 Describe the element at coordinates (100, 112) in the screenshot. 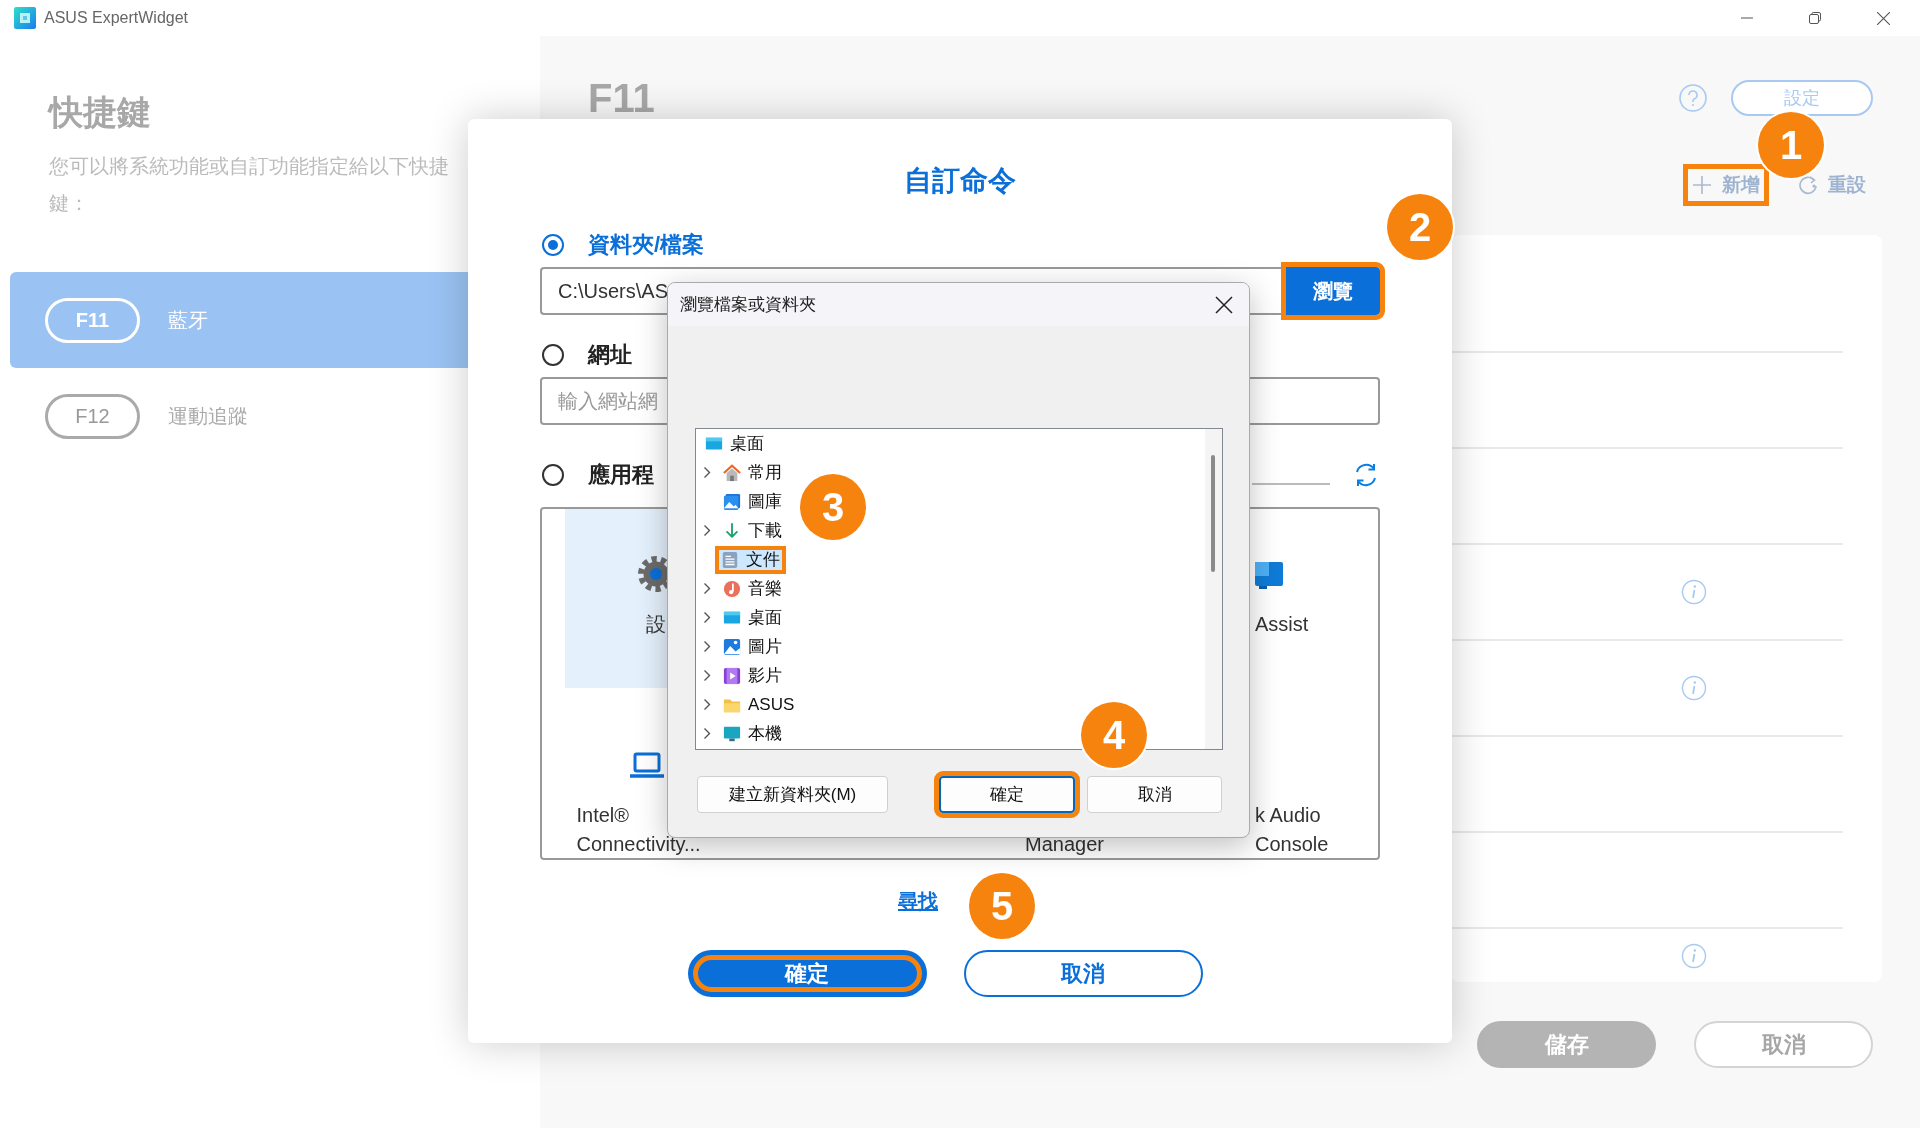

I see `page-heading: 快捷鍵` at that location.